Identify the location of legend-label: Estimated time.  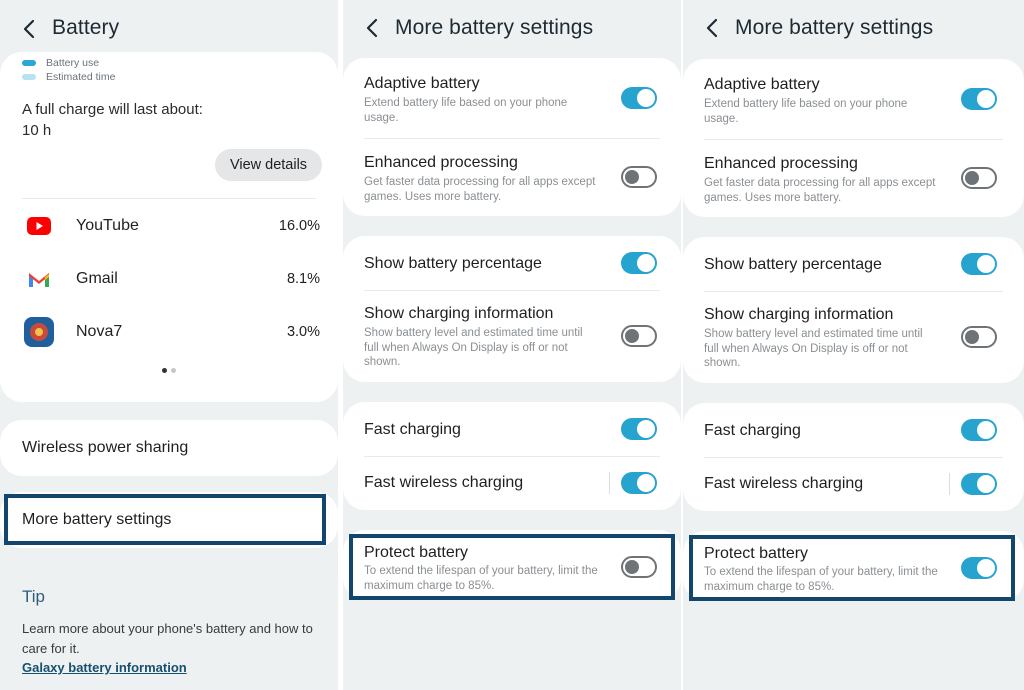
(81, 77).